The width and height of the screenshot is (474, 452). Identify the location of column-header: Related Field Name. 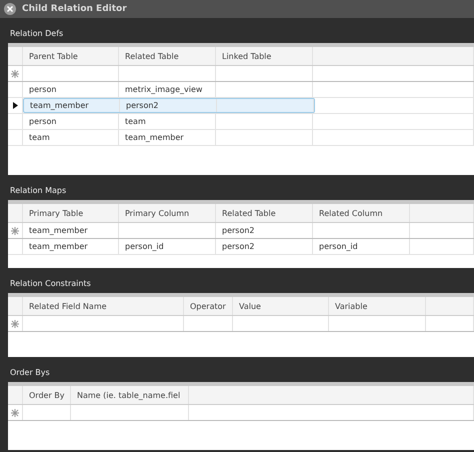
(103, 306).